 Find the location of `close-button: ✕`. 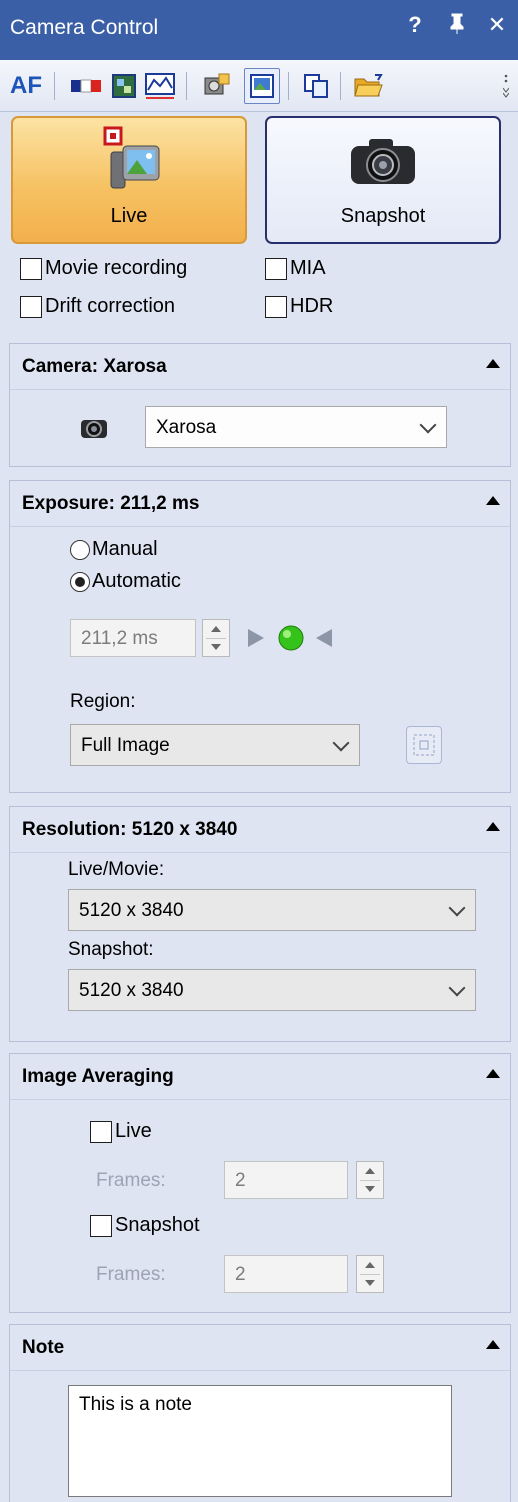

close-button: ✕ is located at coordinates (497, 25).